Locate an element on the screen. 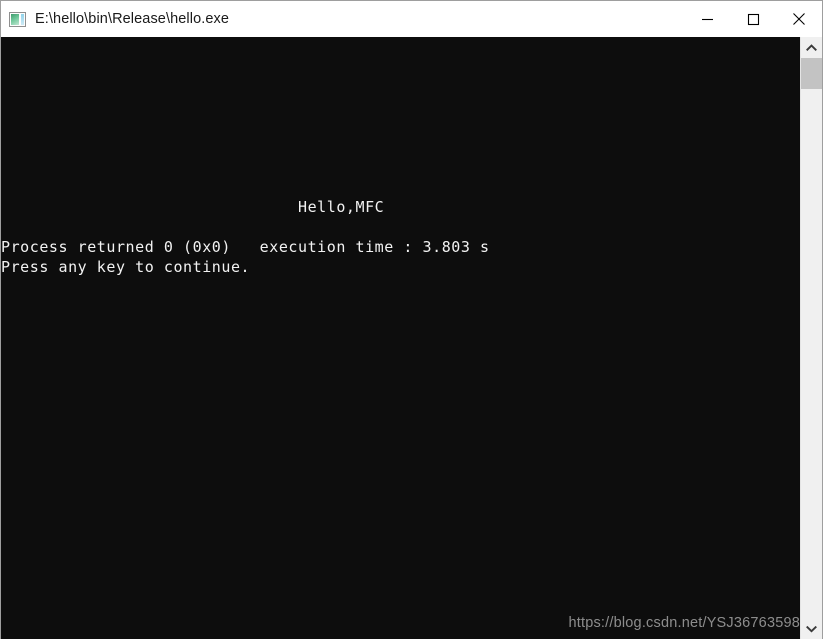  scroll-down-button is located at coordinates (811, 628).